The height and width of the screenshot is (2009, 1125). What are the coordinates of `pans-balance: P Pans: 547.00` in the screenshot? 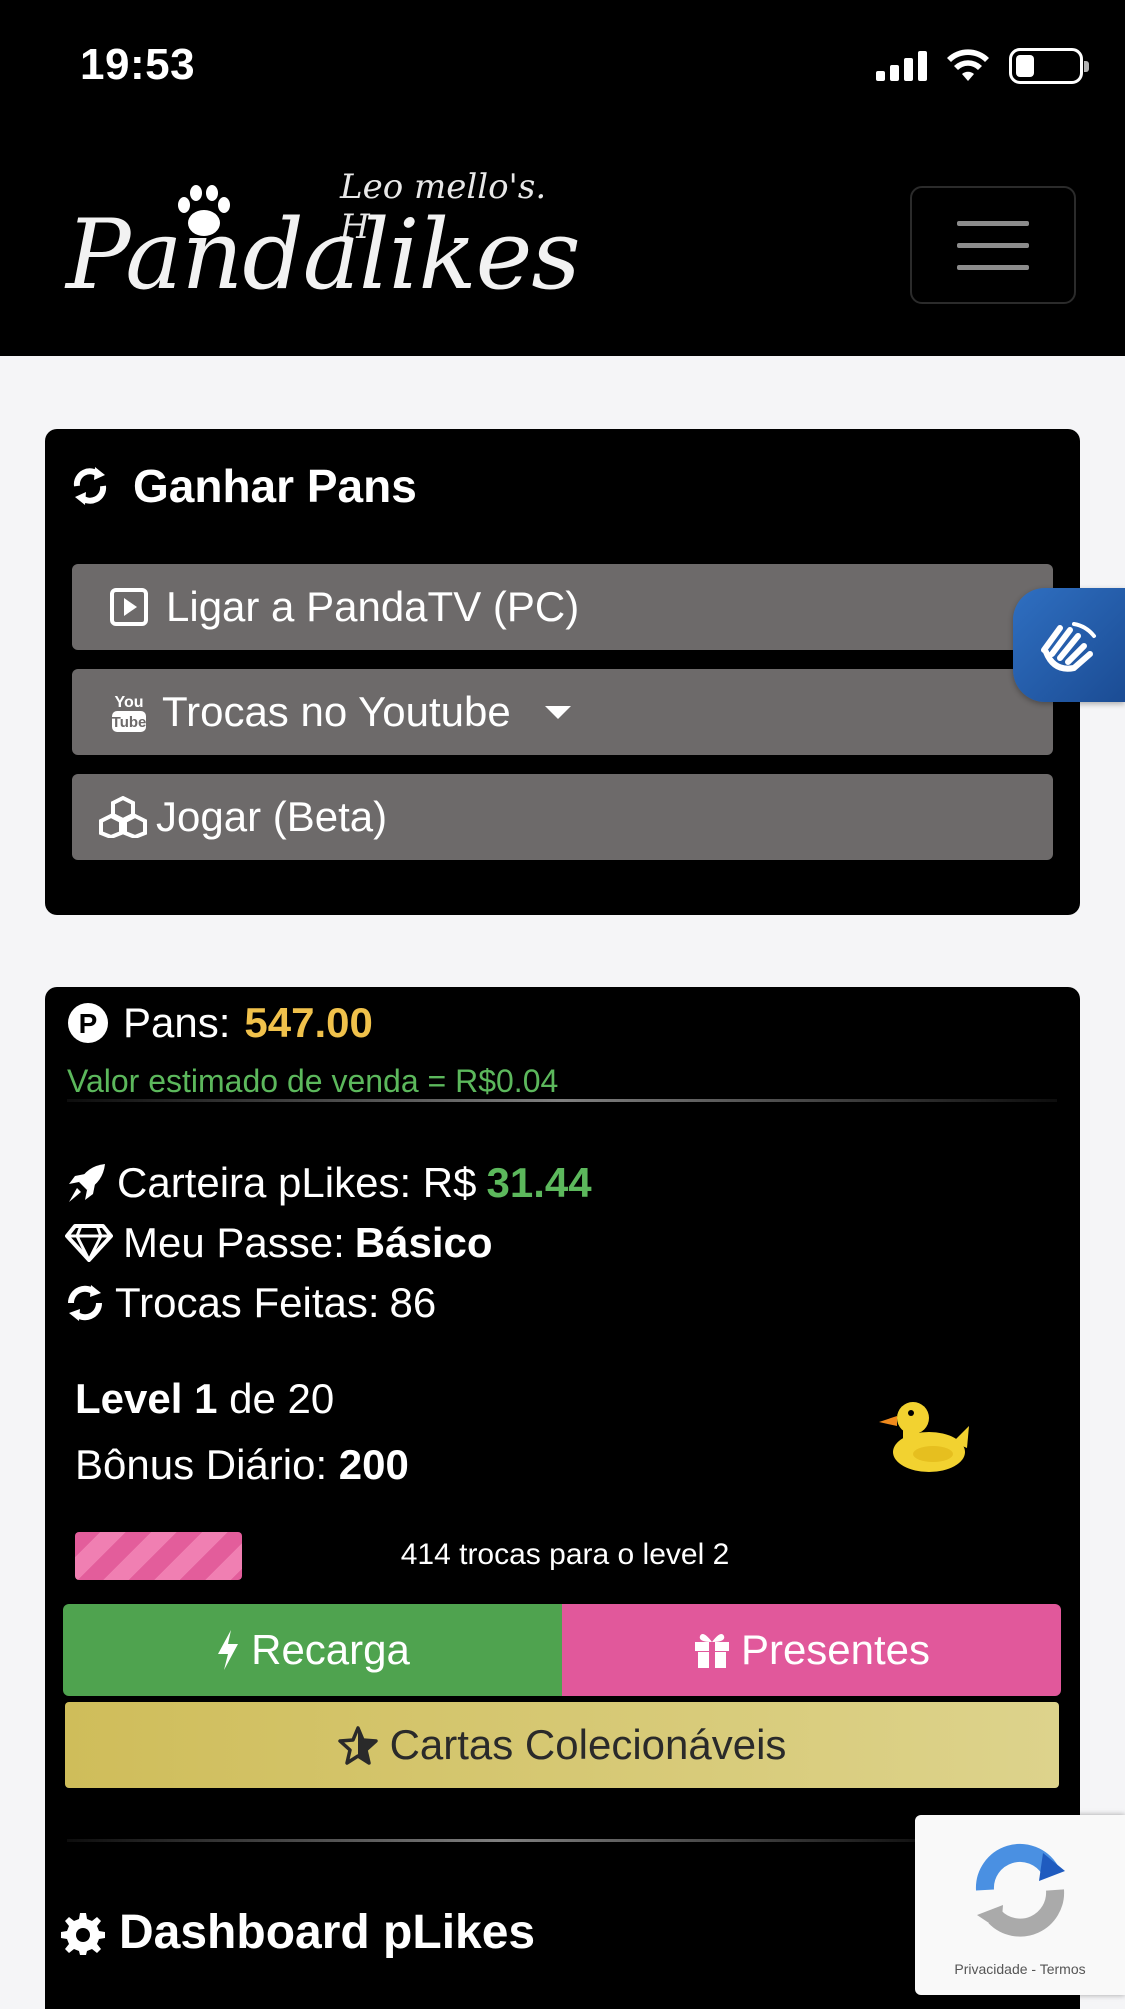 It's located at (220, 1023).